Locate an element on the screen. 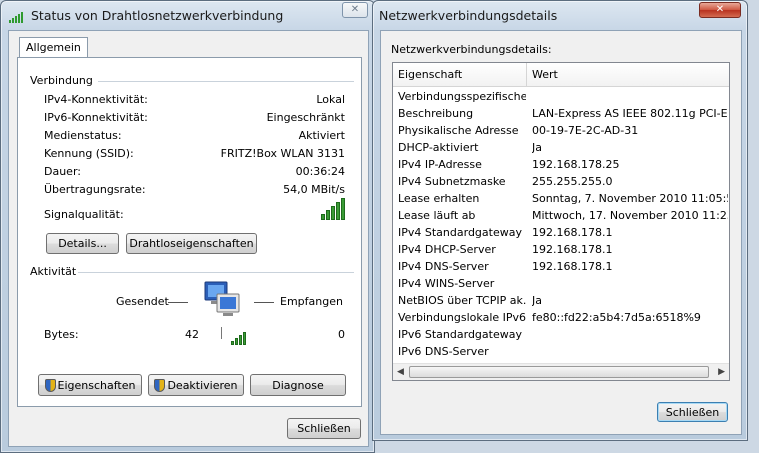 The image size is (759, 453). properties-button-label: Eigenschaften is located at coordinates (96, 385).